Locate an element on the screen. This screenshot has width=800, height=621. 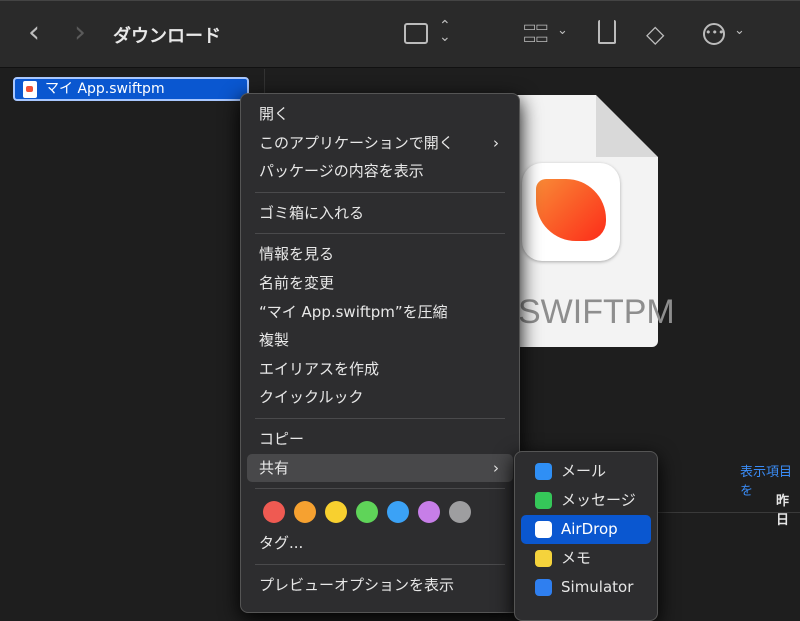
tag-icon: ◇ is located at coordinates (655, 34).